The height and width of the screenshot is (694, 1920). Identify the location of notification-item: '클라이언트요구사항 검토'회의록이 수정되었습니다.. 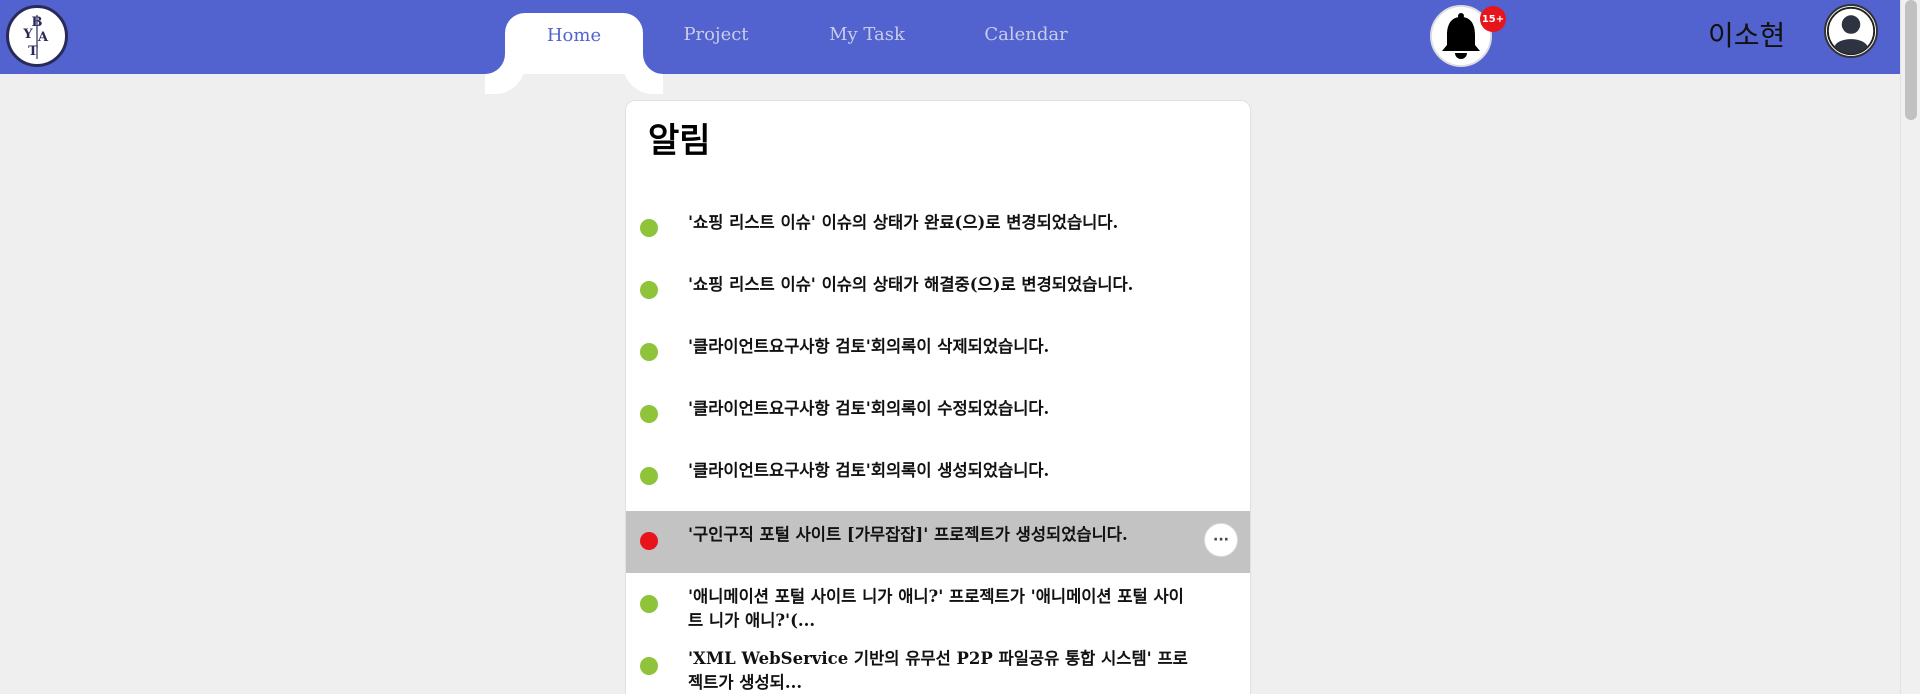
(938, 412).